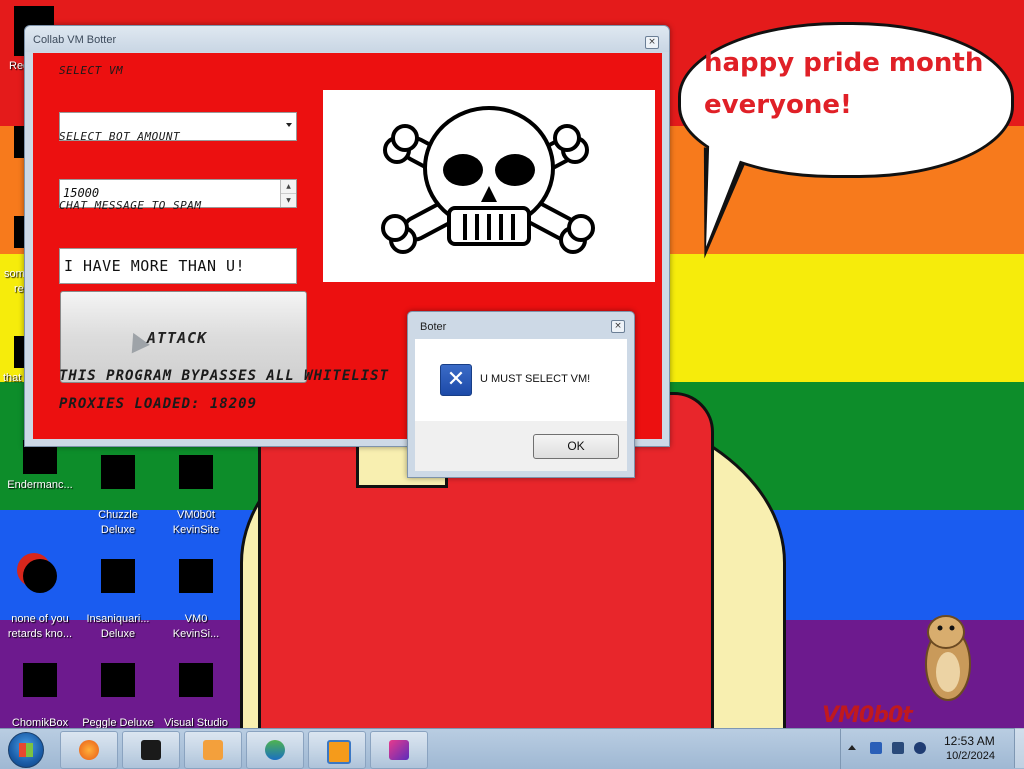 This screenshot has width=1024, height=769. I want to click on taskbar-firefox, so click(89, 750).